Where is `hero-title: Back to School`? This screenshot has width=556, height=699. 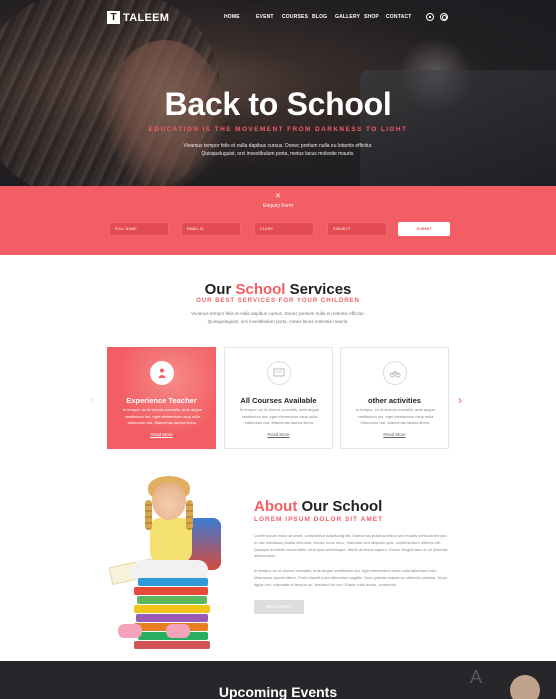 hero-title: Back to School is located at coordinates (278, 104).